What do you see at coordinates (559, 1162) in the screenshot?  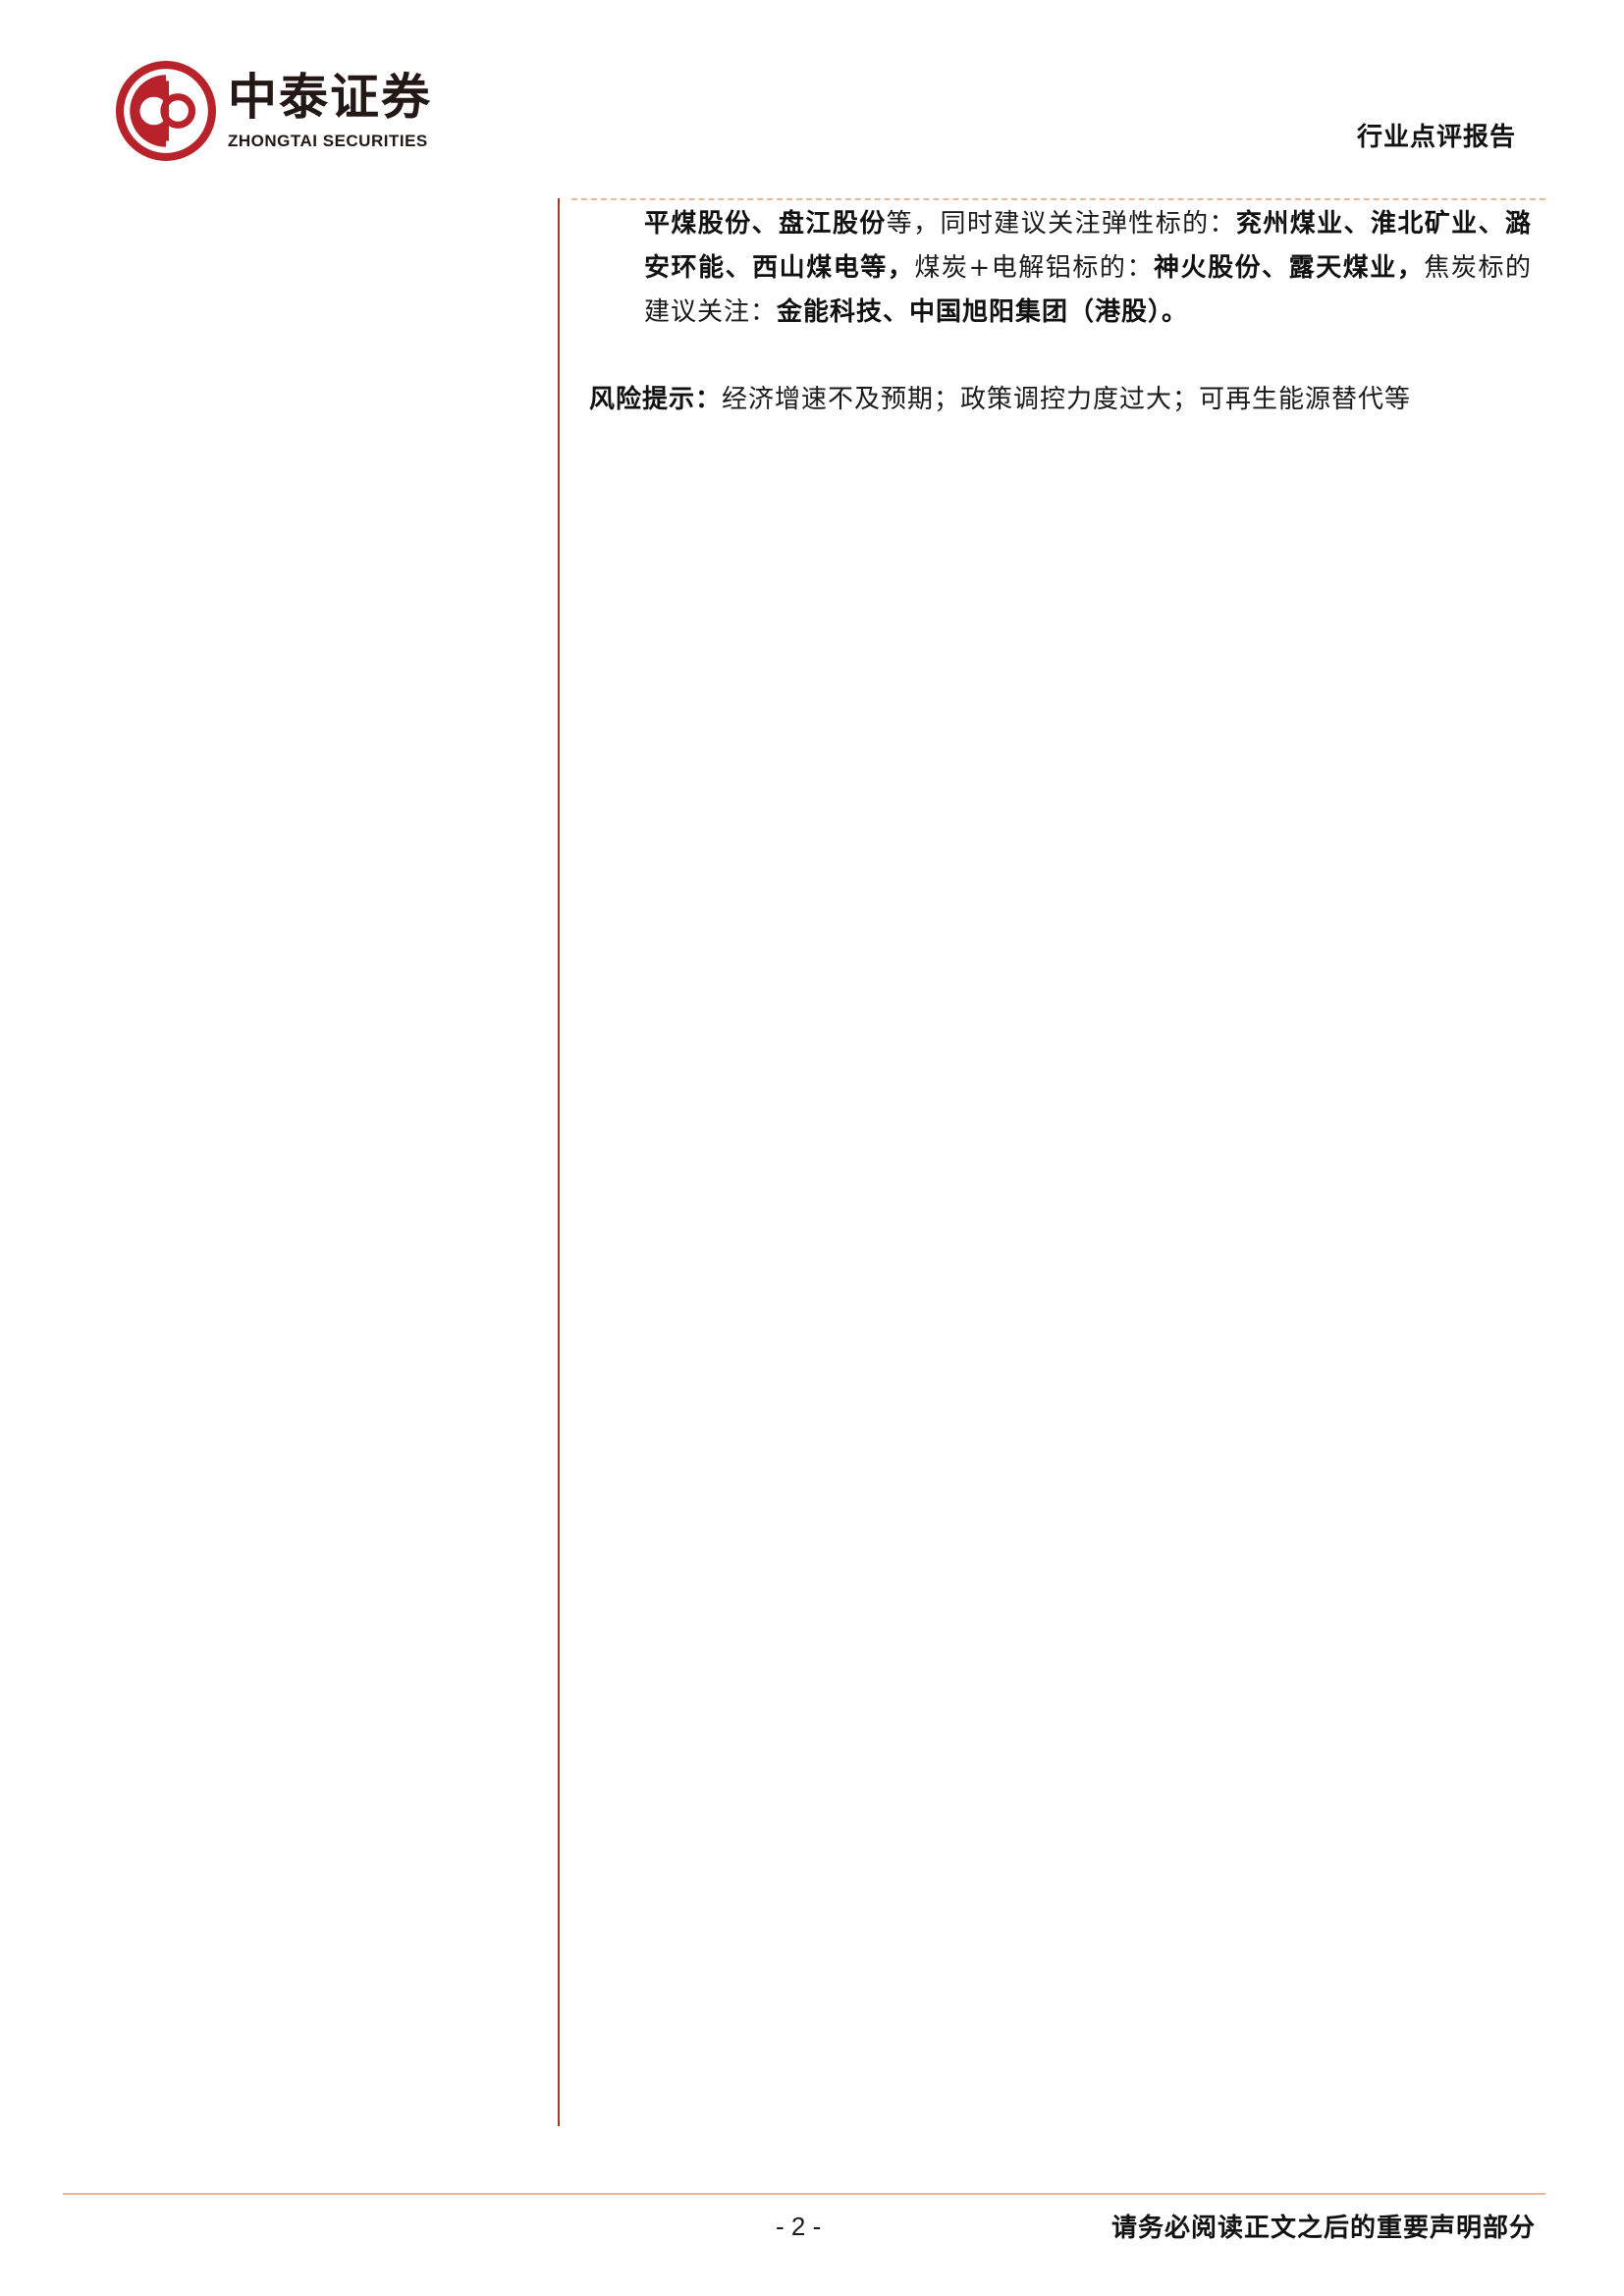 I see `left-margin-rule` at bounding box center [559, 1162].